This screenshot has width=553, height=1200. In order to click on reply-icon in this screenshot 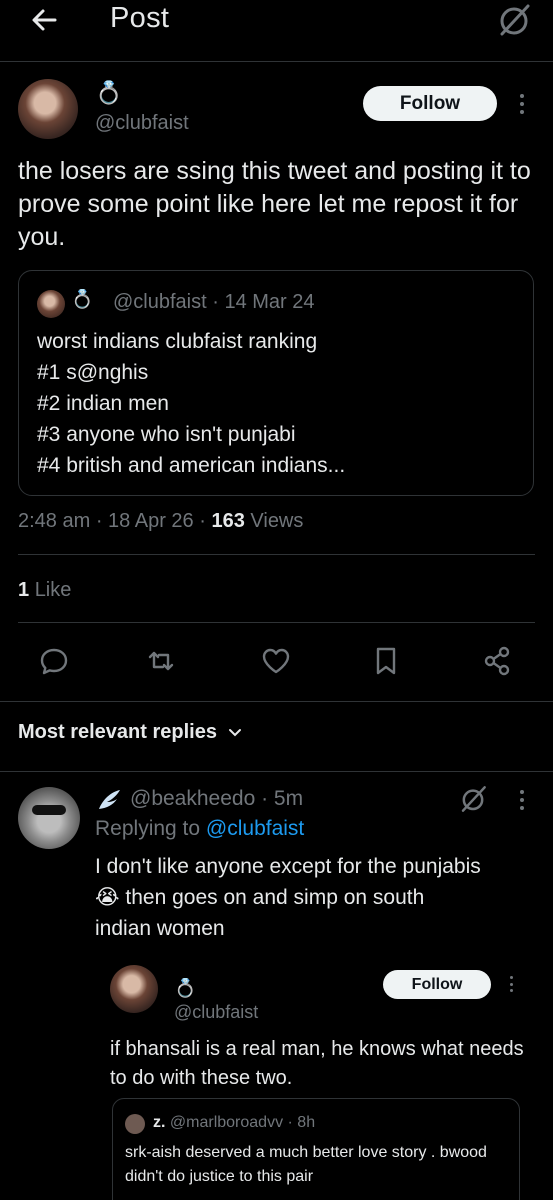, I will do `click(54, 661)`.